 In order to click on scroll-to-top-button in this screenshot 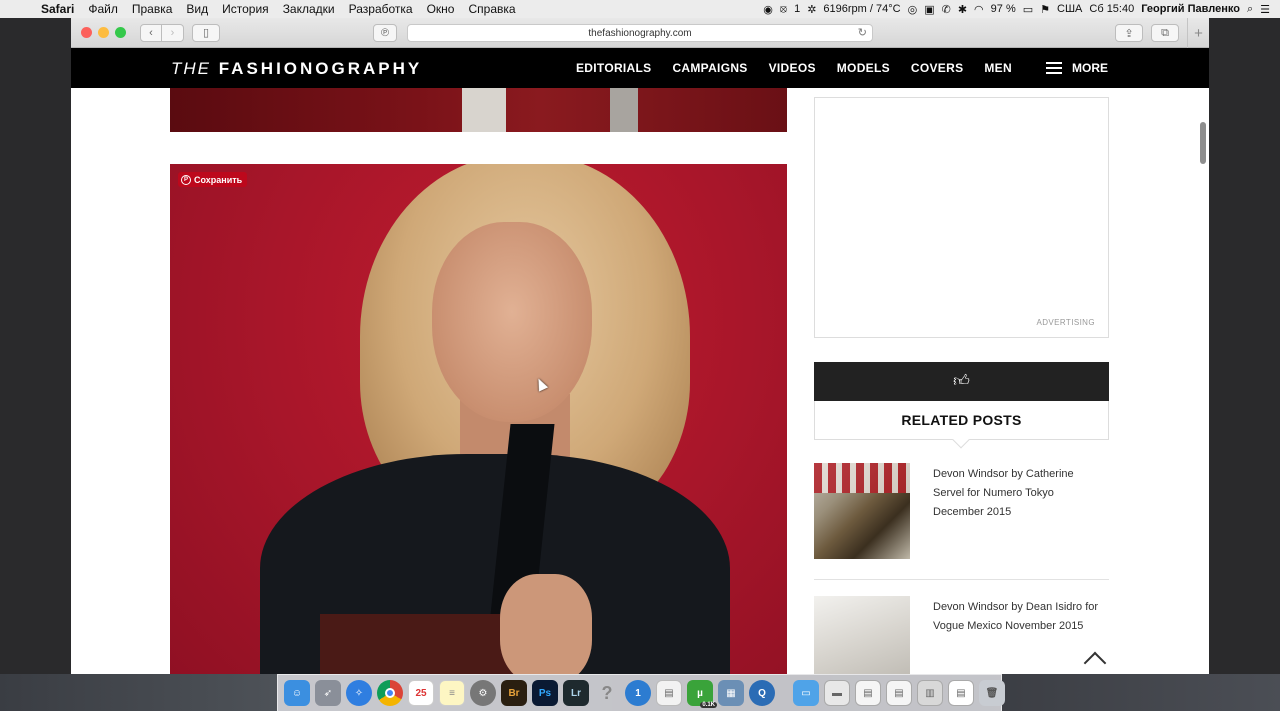, I will do `click(1094, 658)`.